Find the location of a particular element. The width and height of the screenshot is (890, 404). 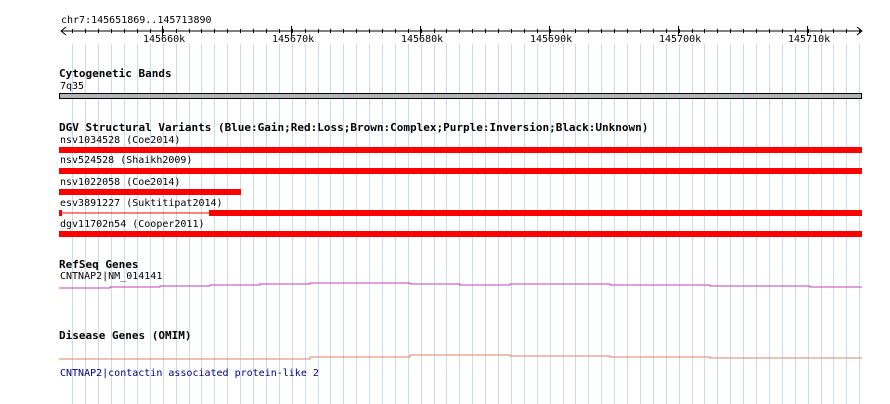

cytoband-track-title: Cytogenetic Bands is located at coordinates (115, 73).